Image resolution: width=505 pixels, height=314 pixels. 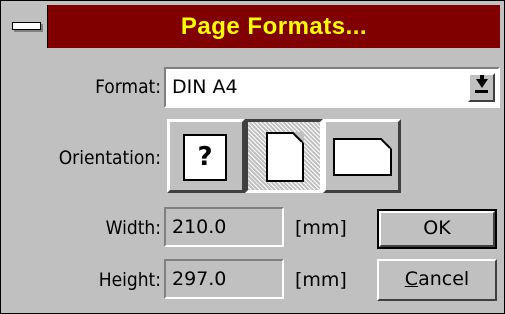 I want to click on page-unknown-icon: ?, so click(x=205, y=157).